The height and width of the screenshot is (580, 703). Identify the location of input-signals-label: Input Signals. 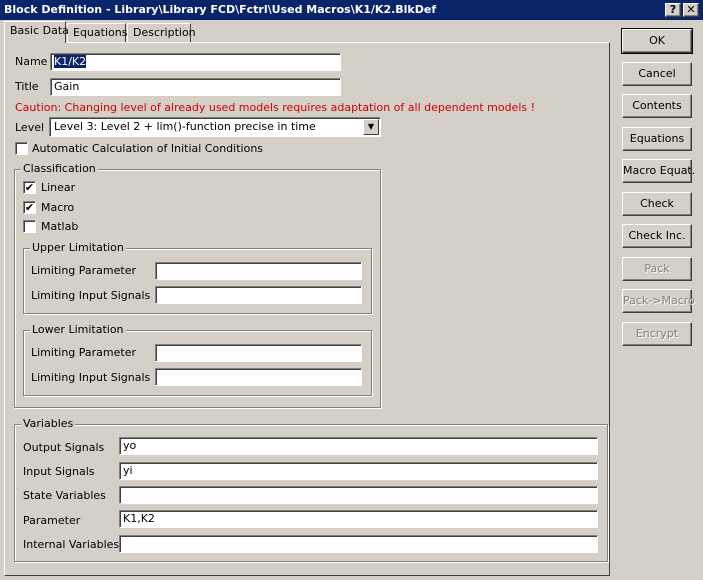
(59, 471).